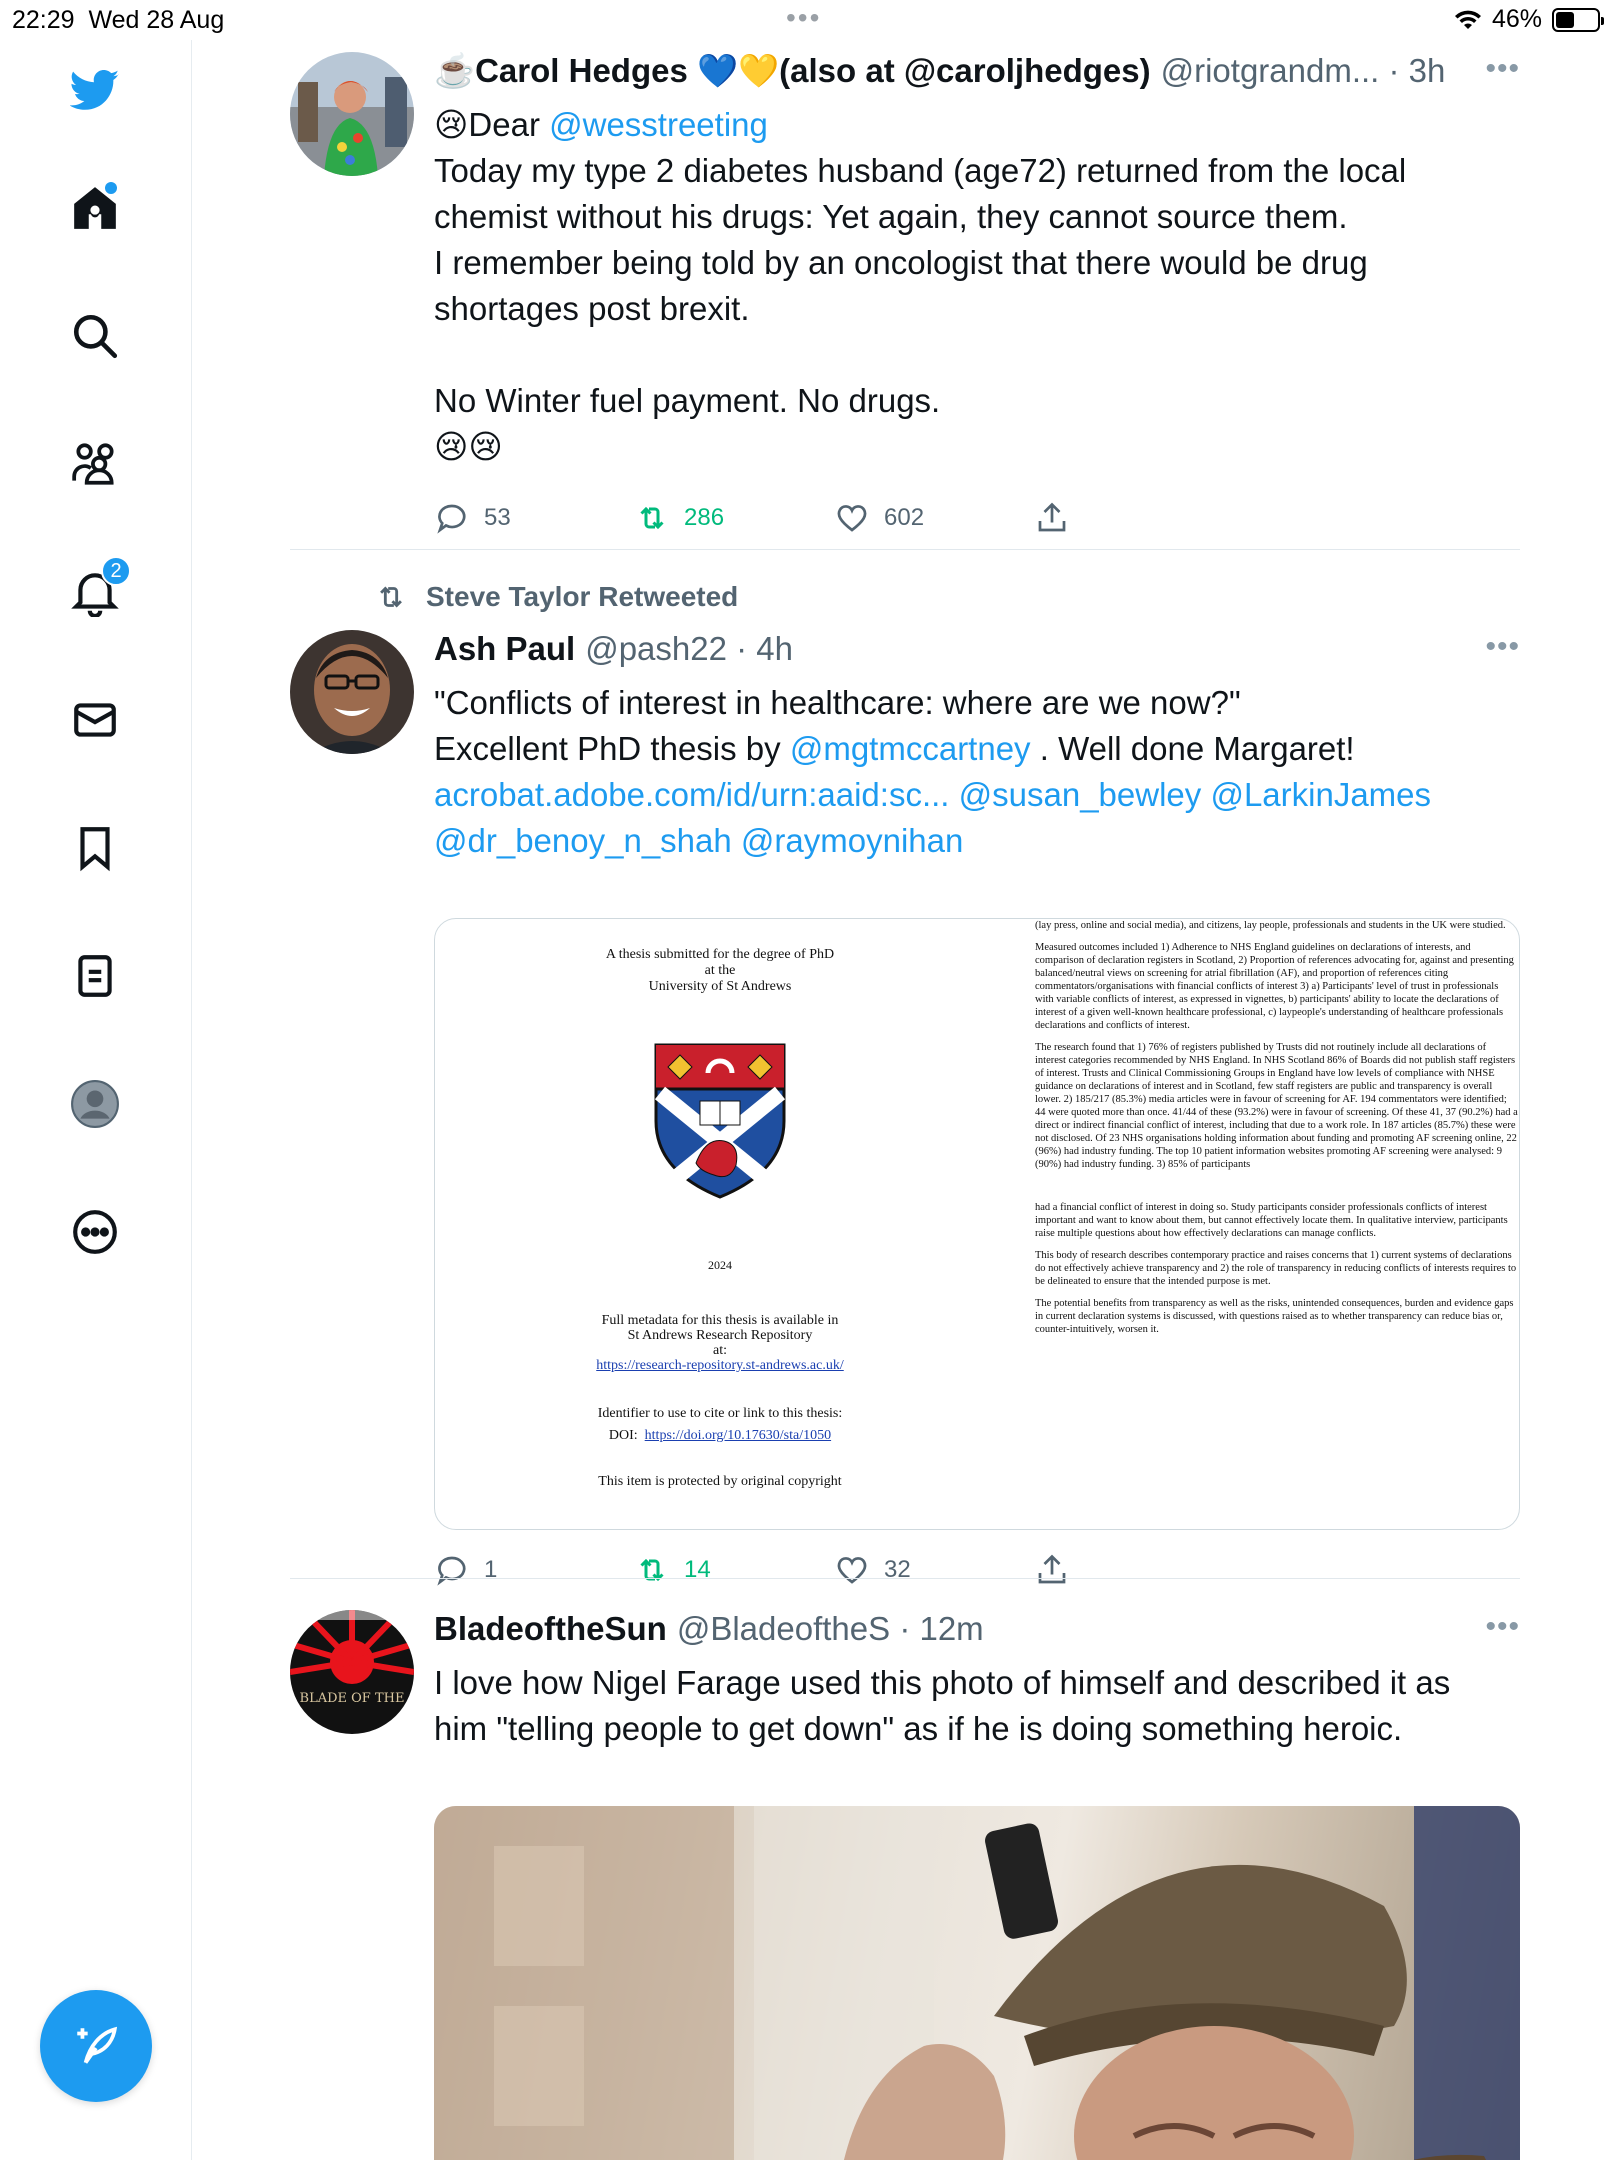 Image resolution: width=1620 pixels, height=2160 pixels. I want to click on compose-icon, so click(97, 2045).